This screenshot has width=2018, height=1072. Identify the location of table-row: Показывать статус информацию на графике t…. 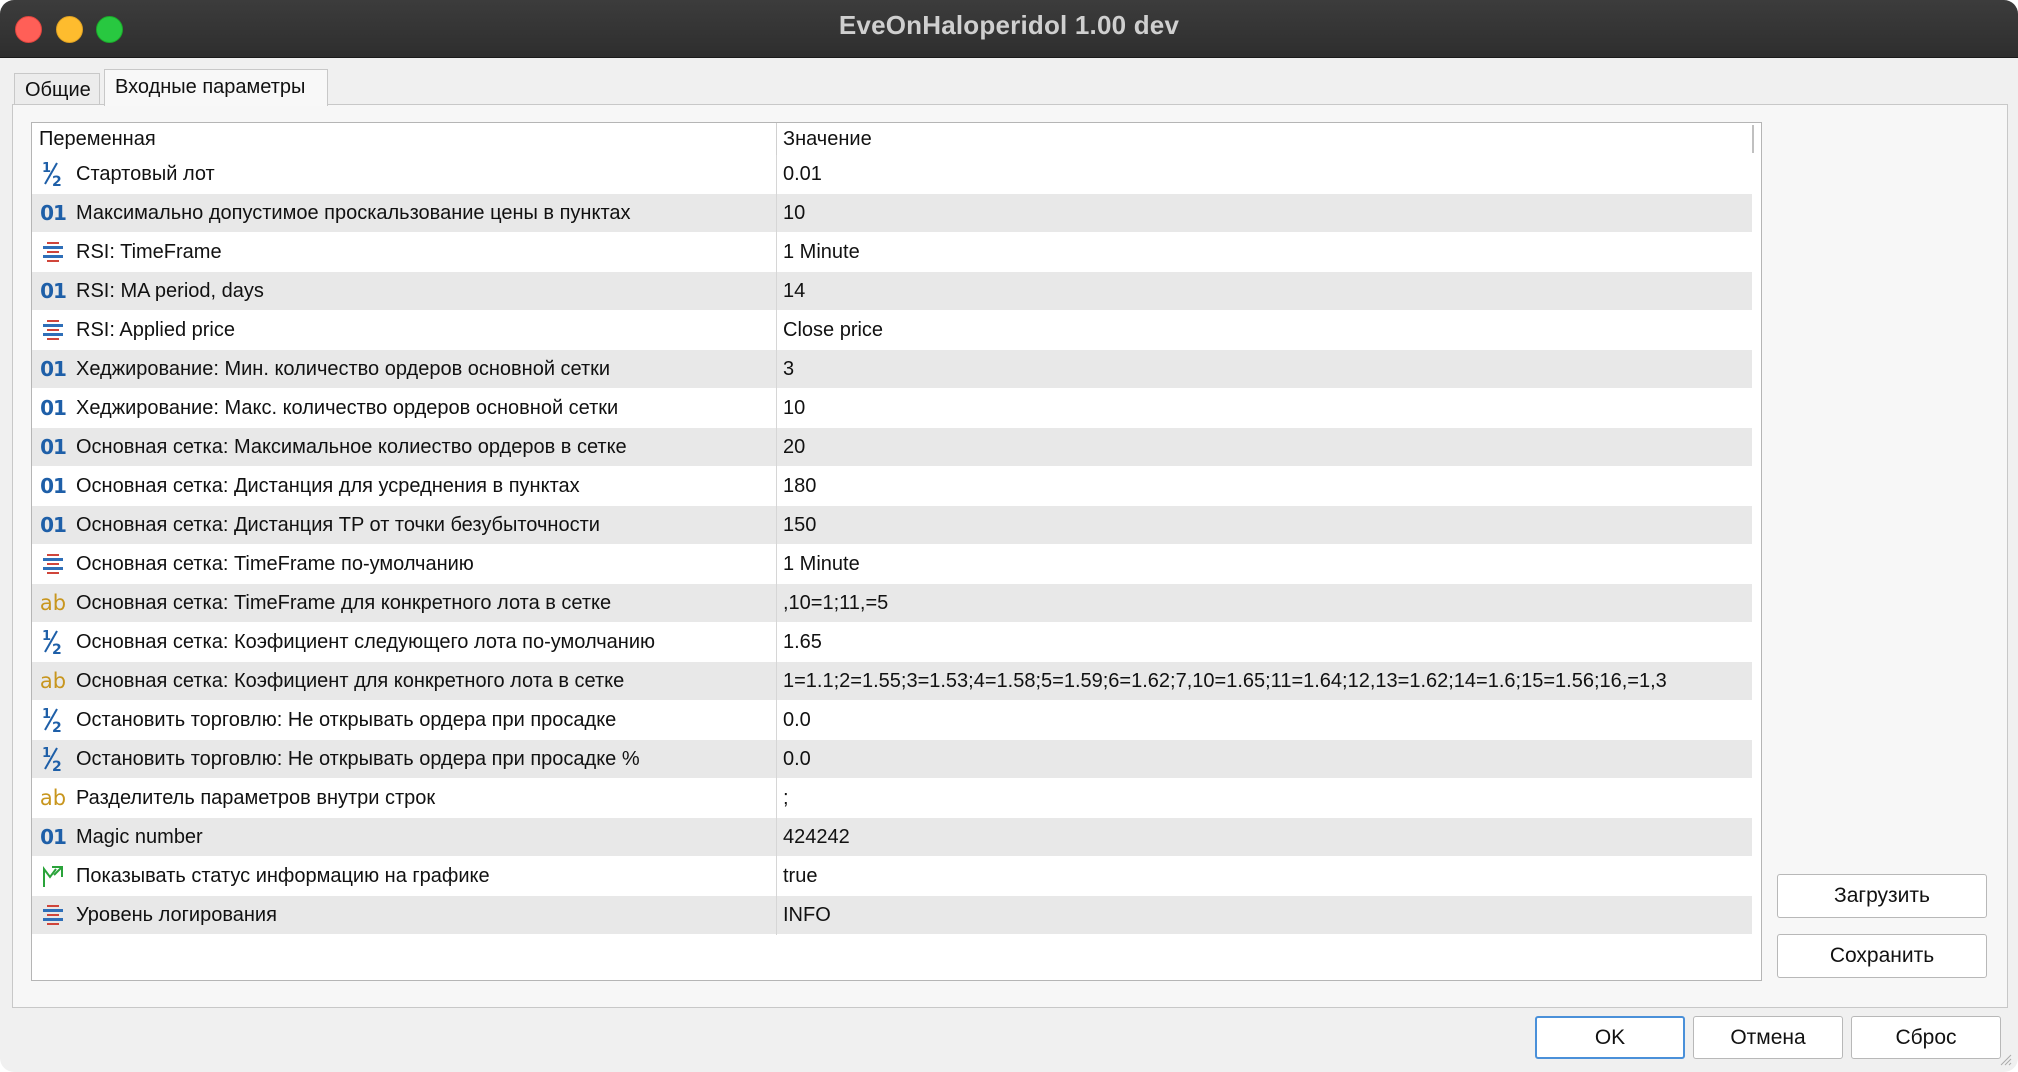
(892, 876).